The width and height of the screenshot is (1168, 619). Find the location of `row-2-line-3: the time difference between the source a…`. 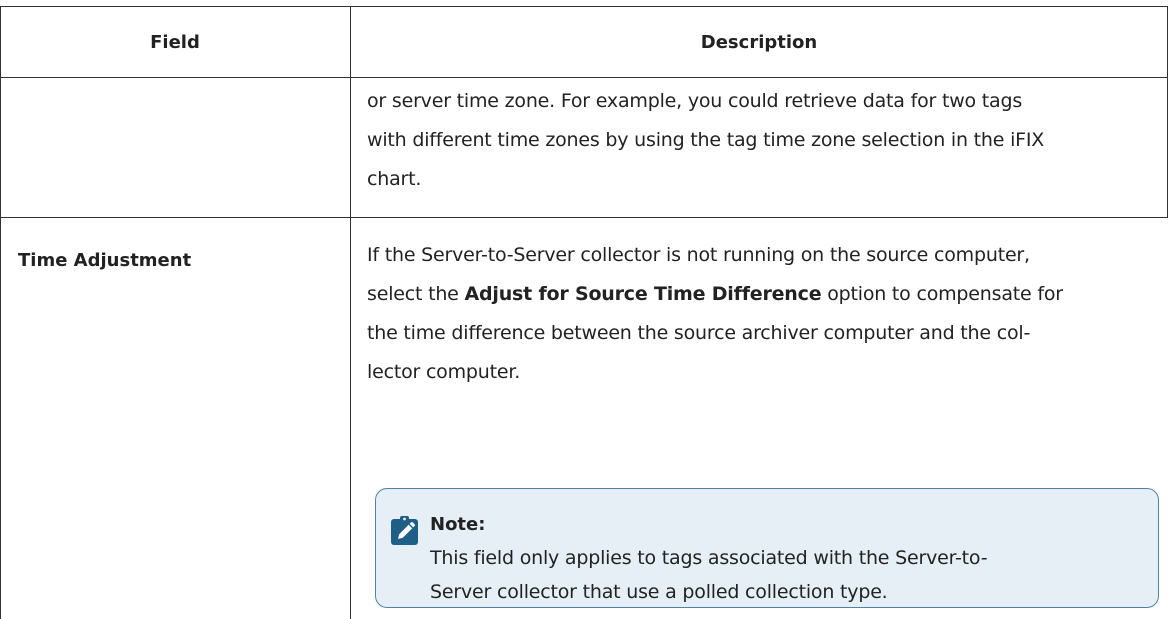

row-2-line-3: the time difference between the source a… is located at coordinates (699, 333).